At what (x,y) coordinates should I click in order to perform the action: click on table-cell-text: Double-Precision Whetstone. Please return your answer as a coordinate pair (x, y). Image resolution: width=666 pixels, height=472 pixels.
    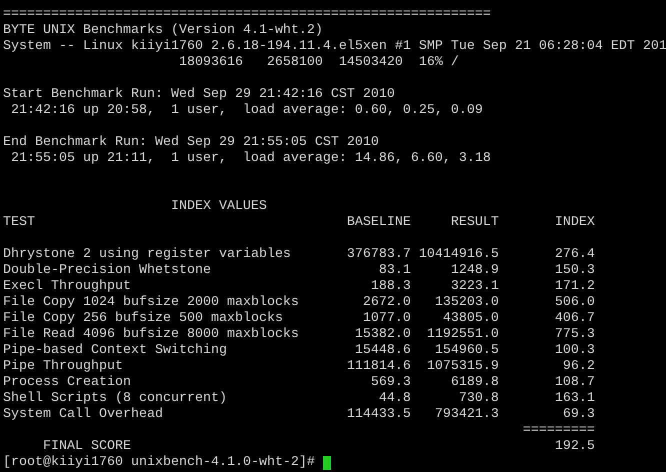
    Looking at the image, I should click on (107, 271).